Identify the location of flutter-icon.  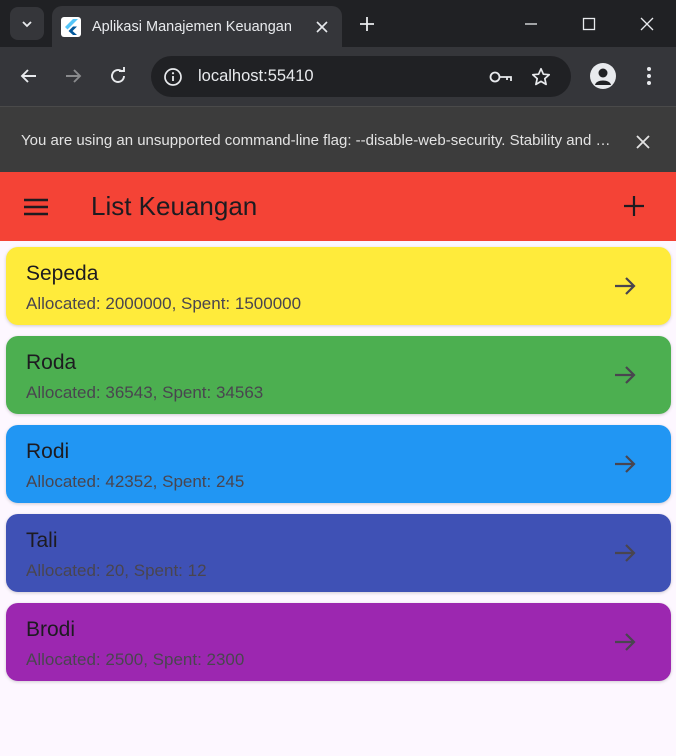
(71, 26).